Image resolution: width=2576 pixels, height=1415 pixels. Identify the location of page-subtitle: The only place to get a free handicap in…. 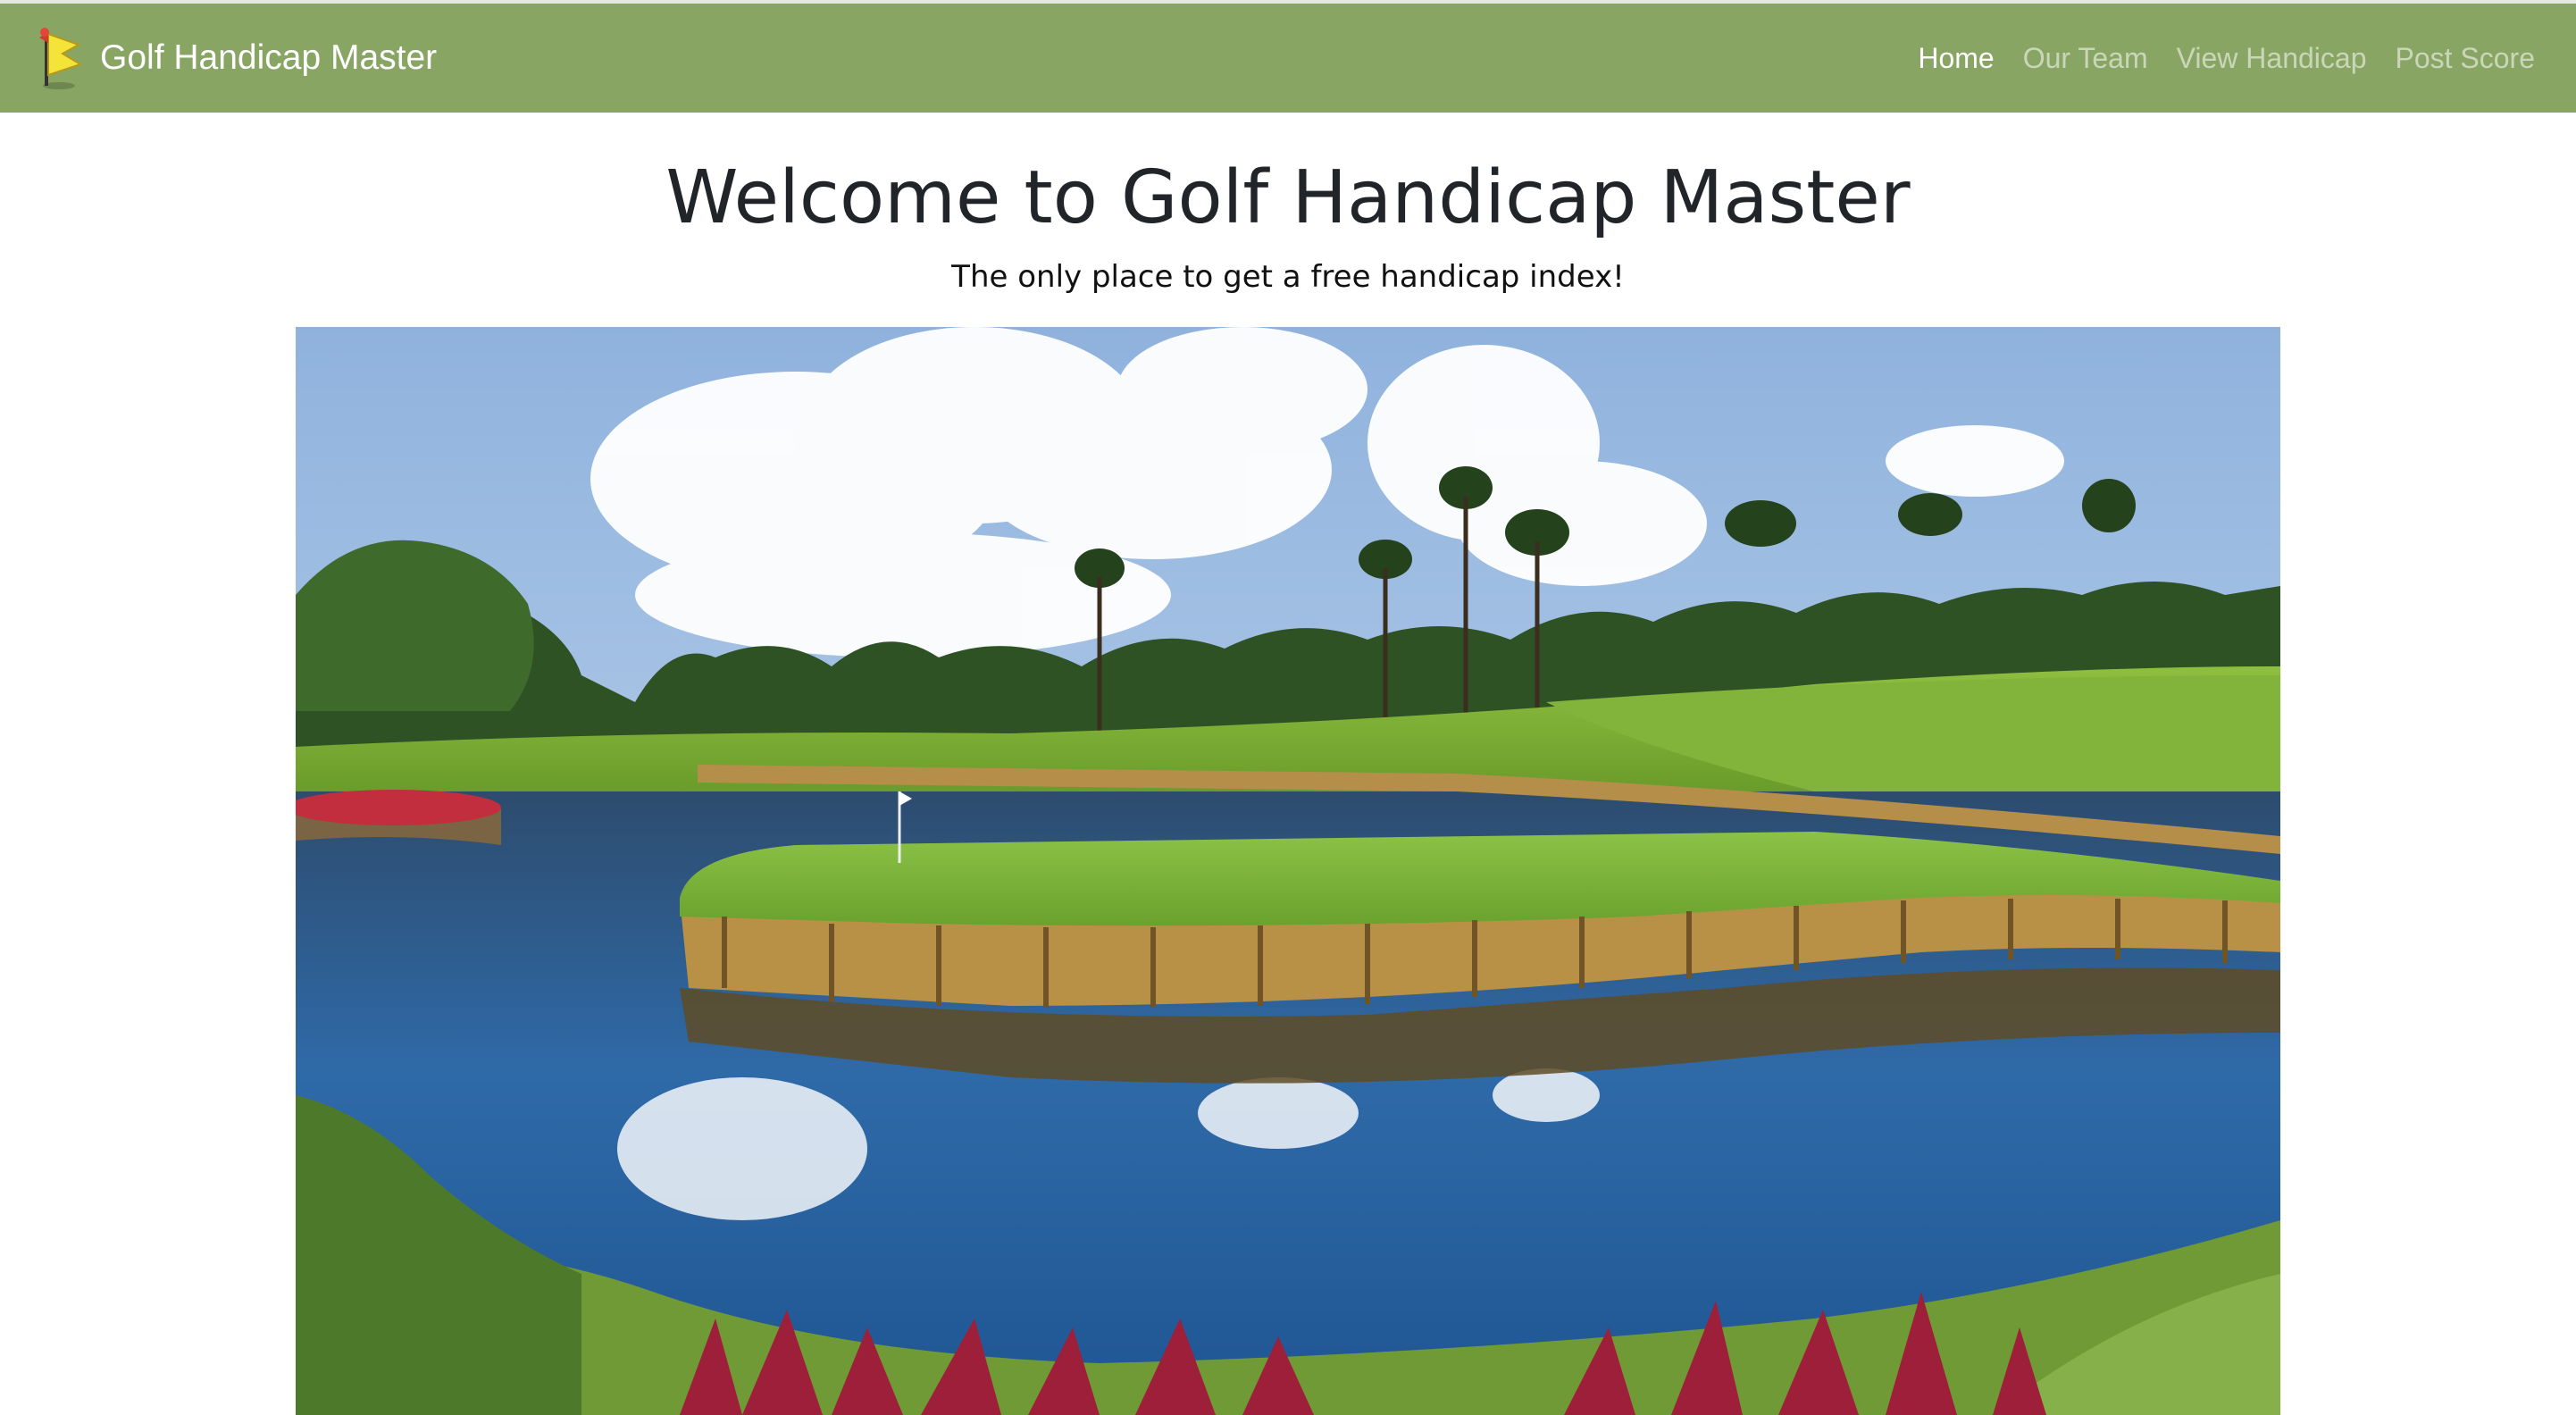
(1288, 277).